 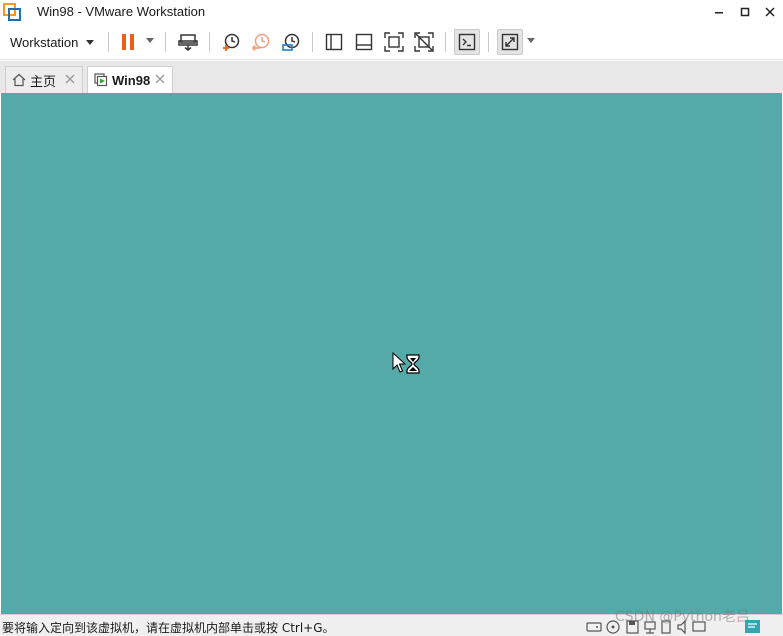 I want to click on full-screen-button, so click(x=394, y=42).